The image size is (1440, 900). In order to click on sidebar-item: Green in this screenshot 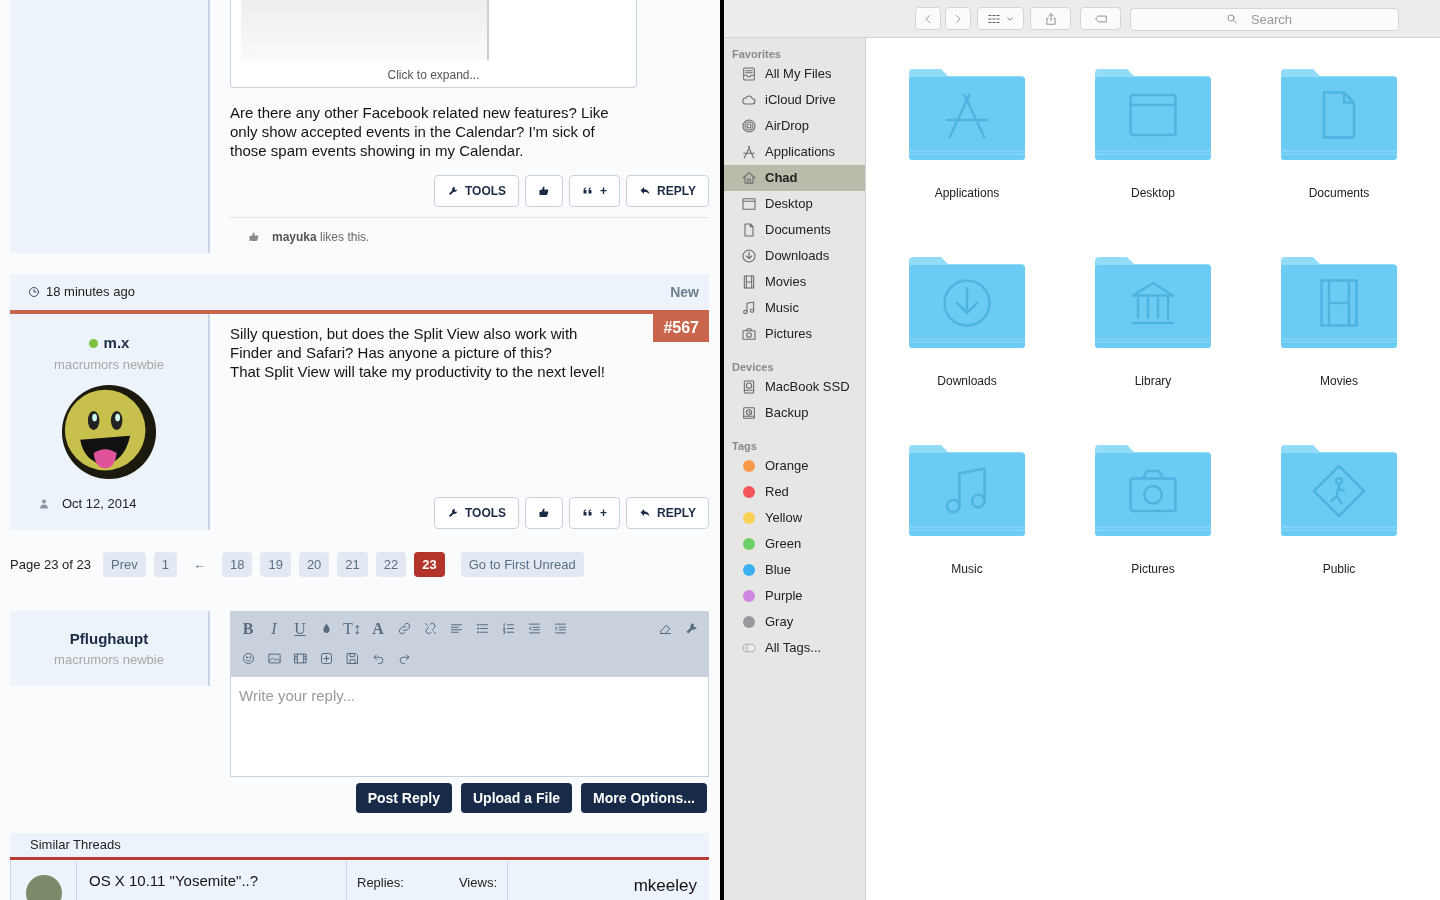, I will do `click(794, 544)`.